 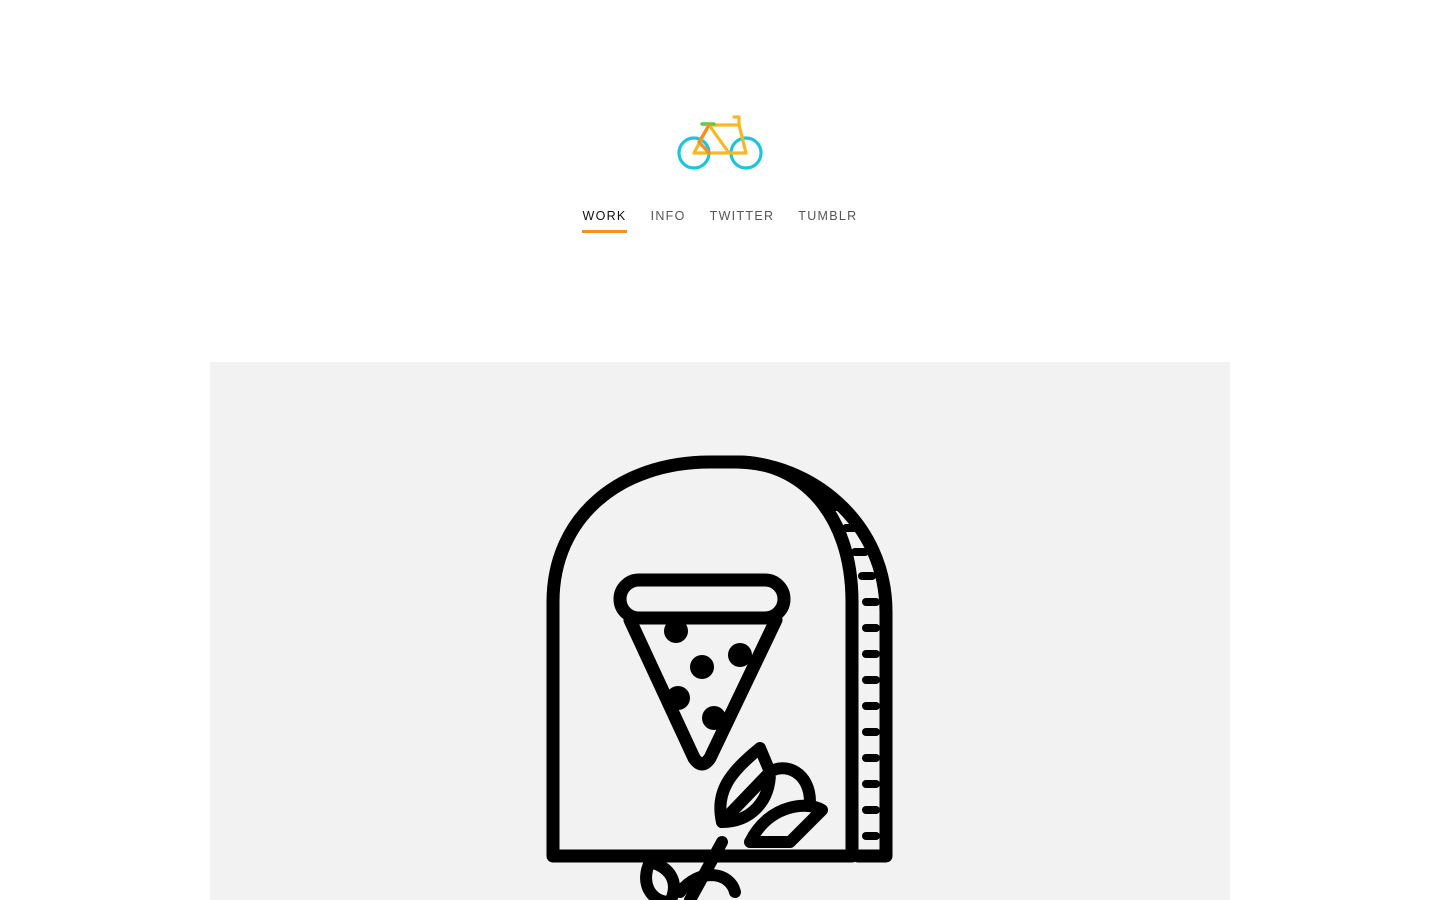 I want to click on nav-item-tumblr: TUMBLR, so click(x=827, y=221).